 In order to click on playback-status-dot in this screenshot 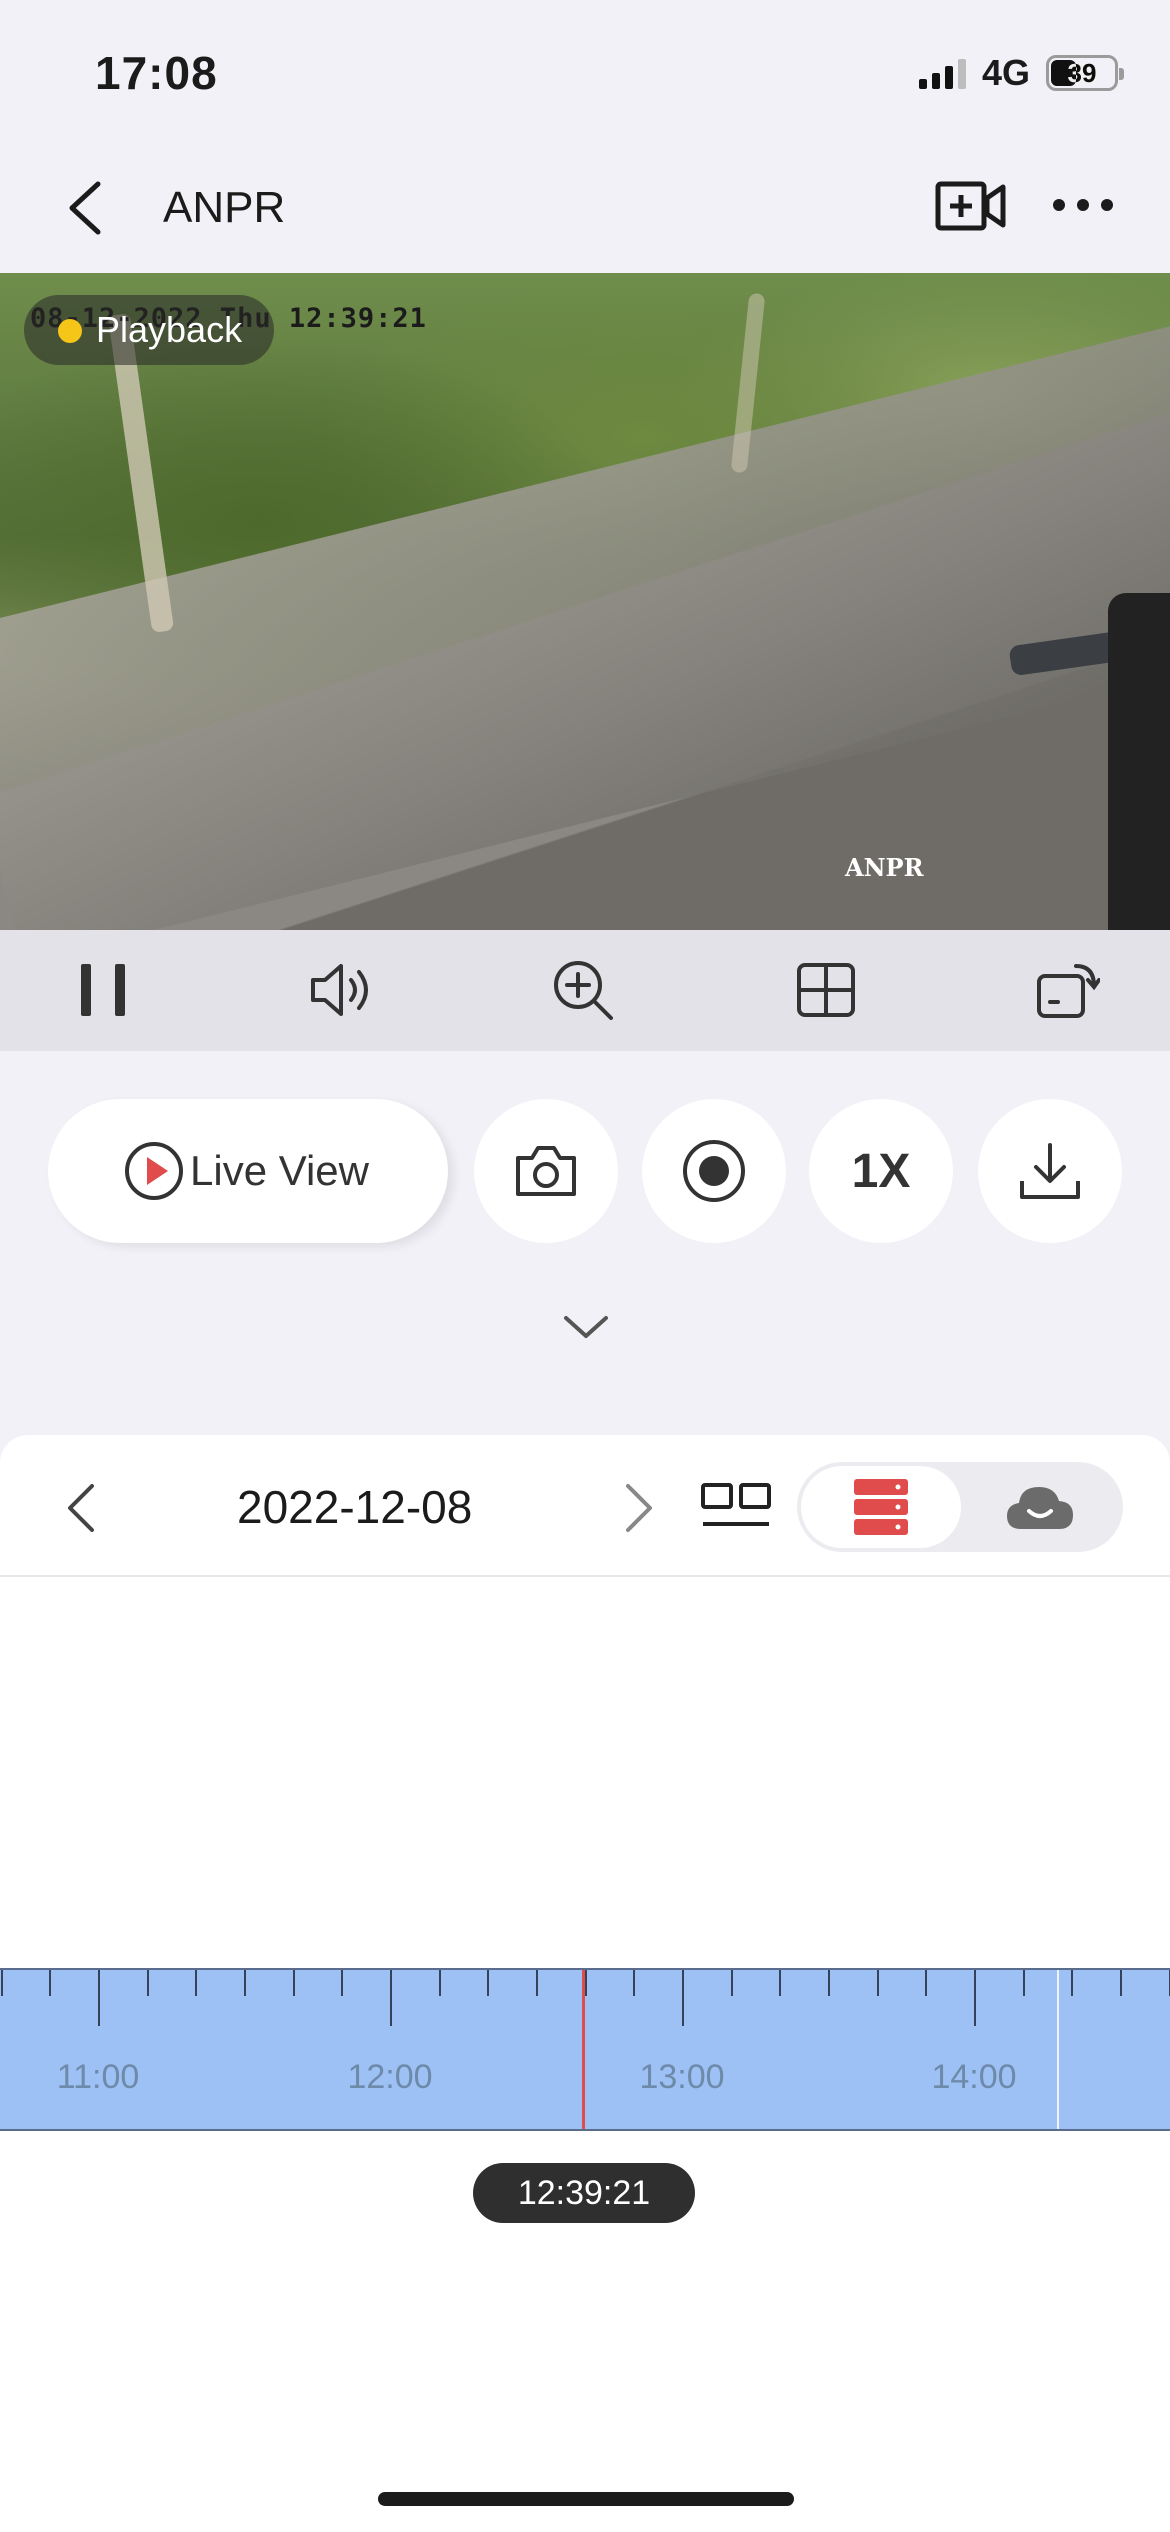, I will do `click(70, 331)`.